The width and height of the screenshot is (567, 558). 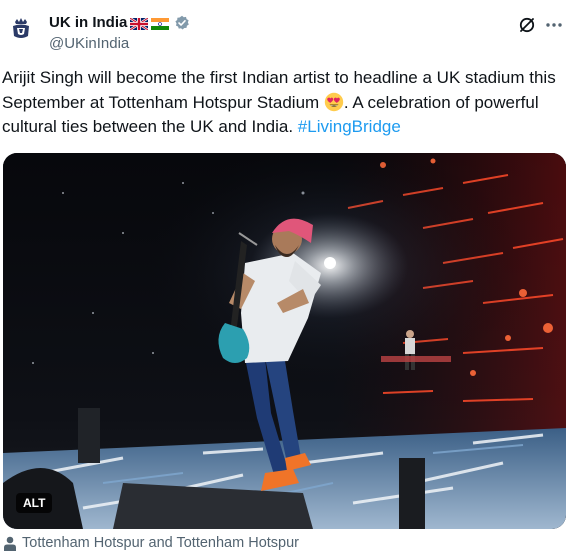 I want to click on tagged-users-row: Tottenham Hotspur and Tottenham Hotspur, so click(x=151, y=543).